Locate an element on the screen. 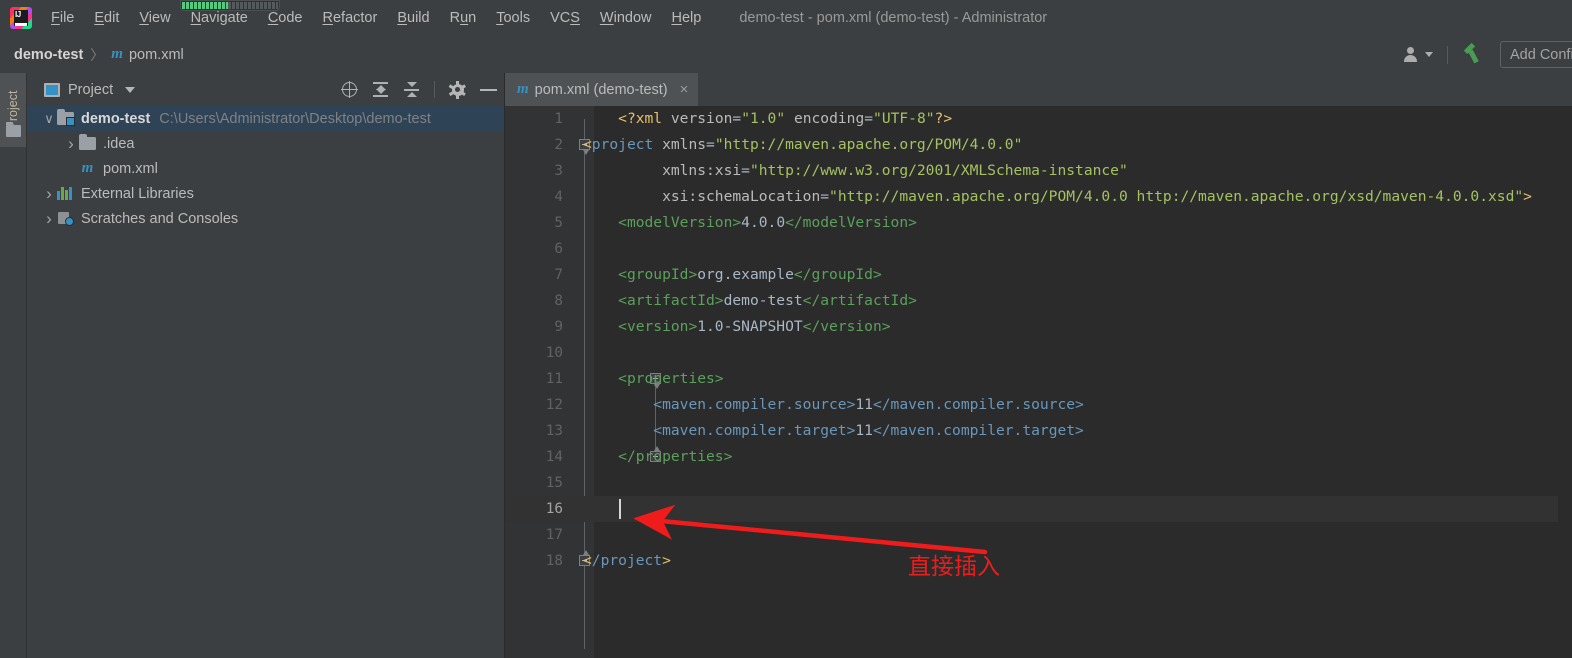  code-line: 11 <properties> is located at coordinates (1038, 379).